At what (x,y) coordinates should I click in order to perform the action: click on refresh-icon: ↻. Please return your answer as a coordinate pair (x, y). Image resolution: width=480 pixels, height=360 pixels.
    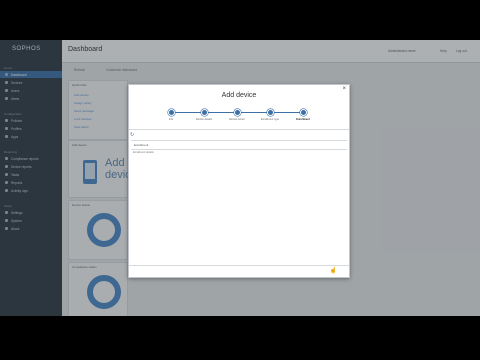
    Looking at the image, I should click on (132, 135).